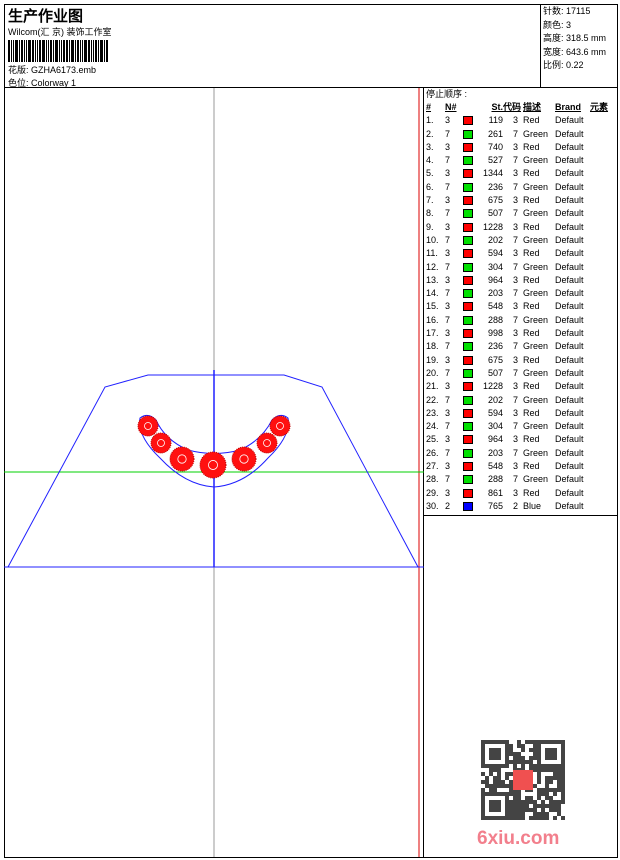 This screenshot has height=860, width=620. I want to click on cell: 594, so click(495, 412).